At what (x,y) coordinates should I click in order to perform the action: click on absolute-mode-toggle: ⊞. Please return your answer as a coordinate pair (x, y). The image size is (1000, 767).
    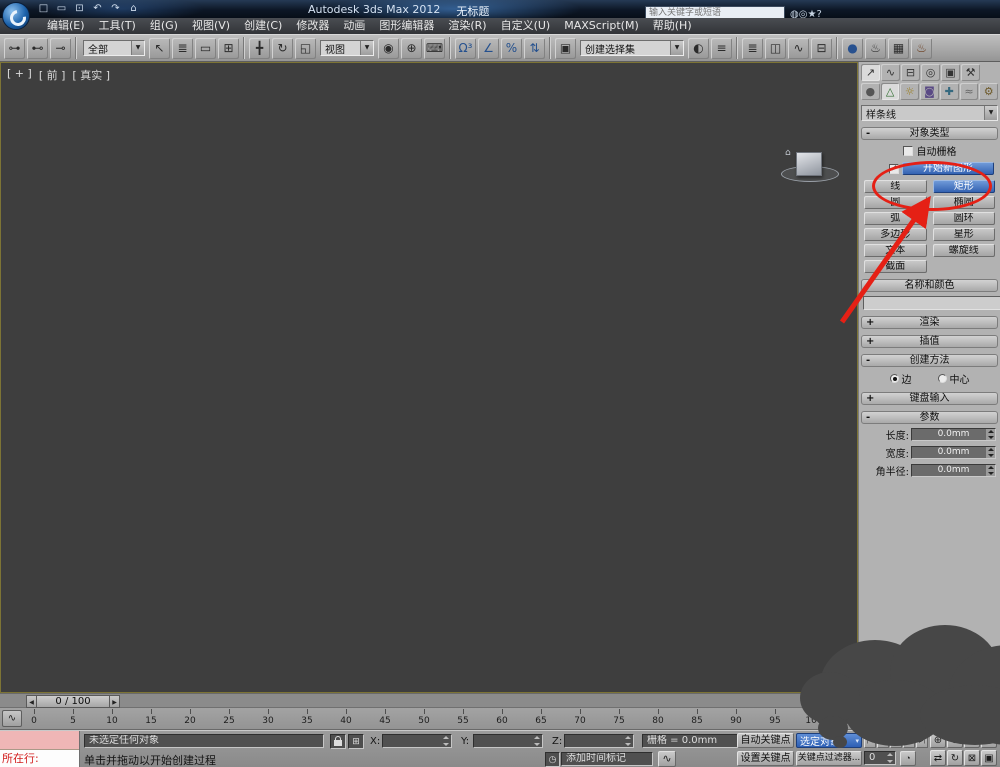
    Looking at the image, I should click on (356, 741).